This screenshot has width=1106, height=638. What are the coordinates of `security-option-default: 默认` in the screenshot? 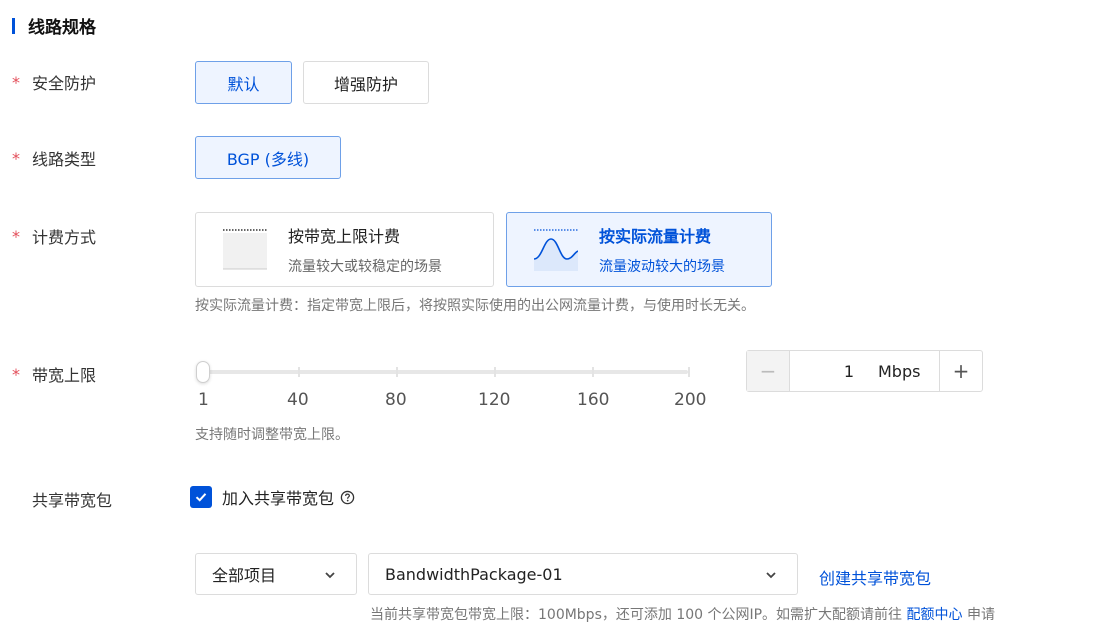 It's located at (243, 82).